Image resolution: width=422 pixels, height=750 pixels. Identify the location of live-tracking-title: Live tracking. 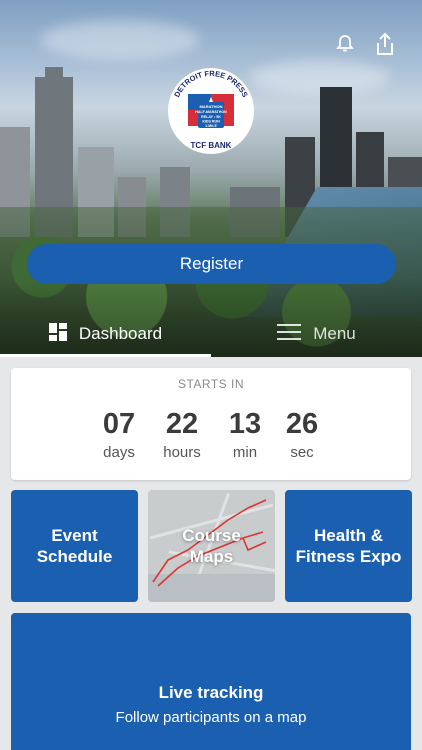
(211, 692).